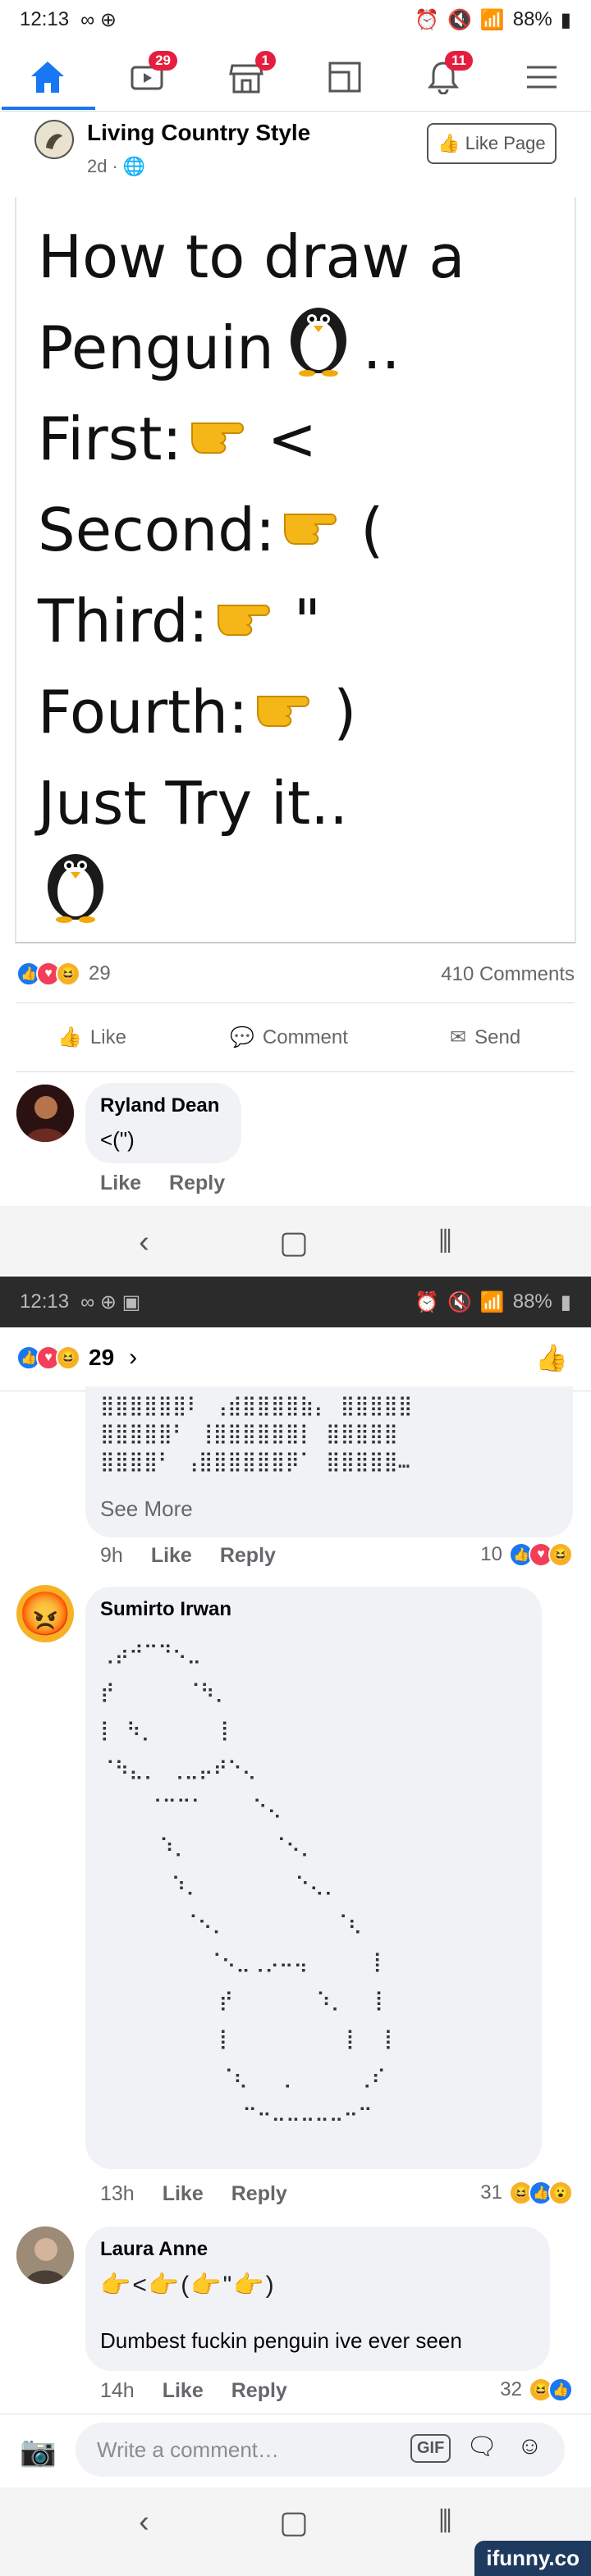 The width and height of the screenshot is (591, 2576). What do you see at coordinates (296, 19) in the screenshot?
I see `status-bar: 12:13 ∞ ⊕ ⏰ 🔇 📶 88% ▮` at bounding box center [296, 19].